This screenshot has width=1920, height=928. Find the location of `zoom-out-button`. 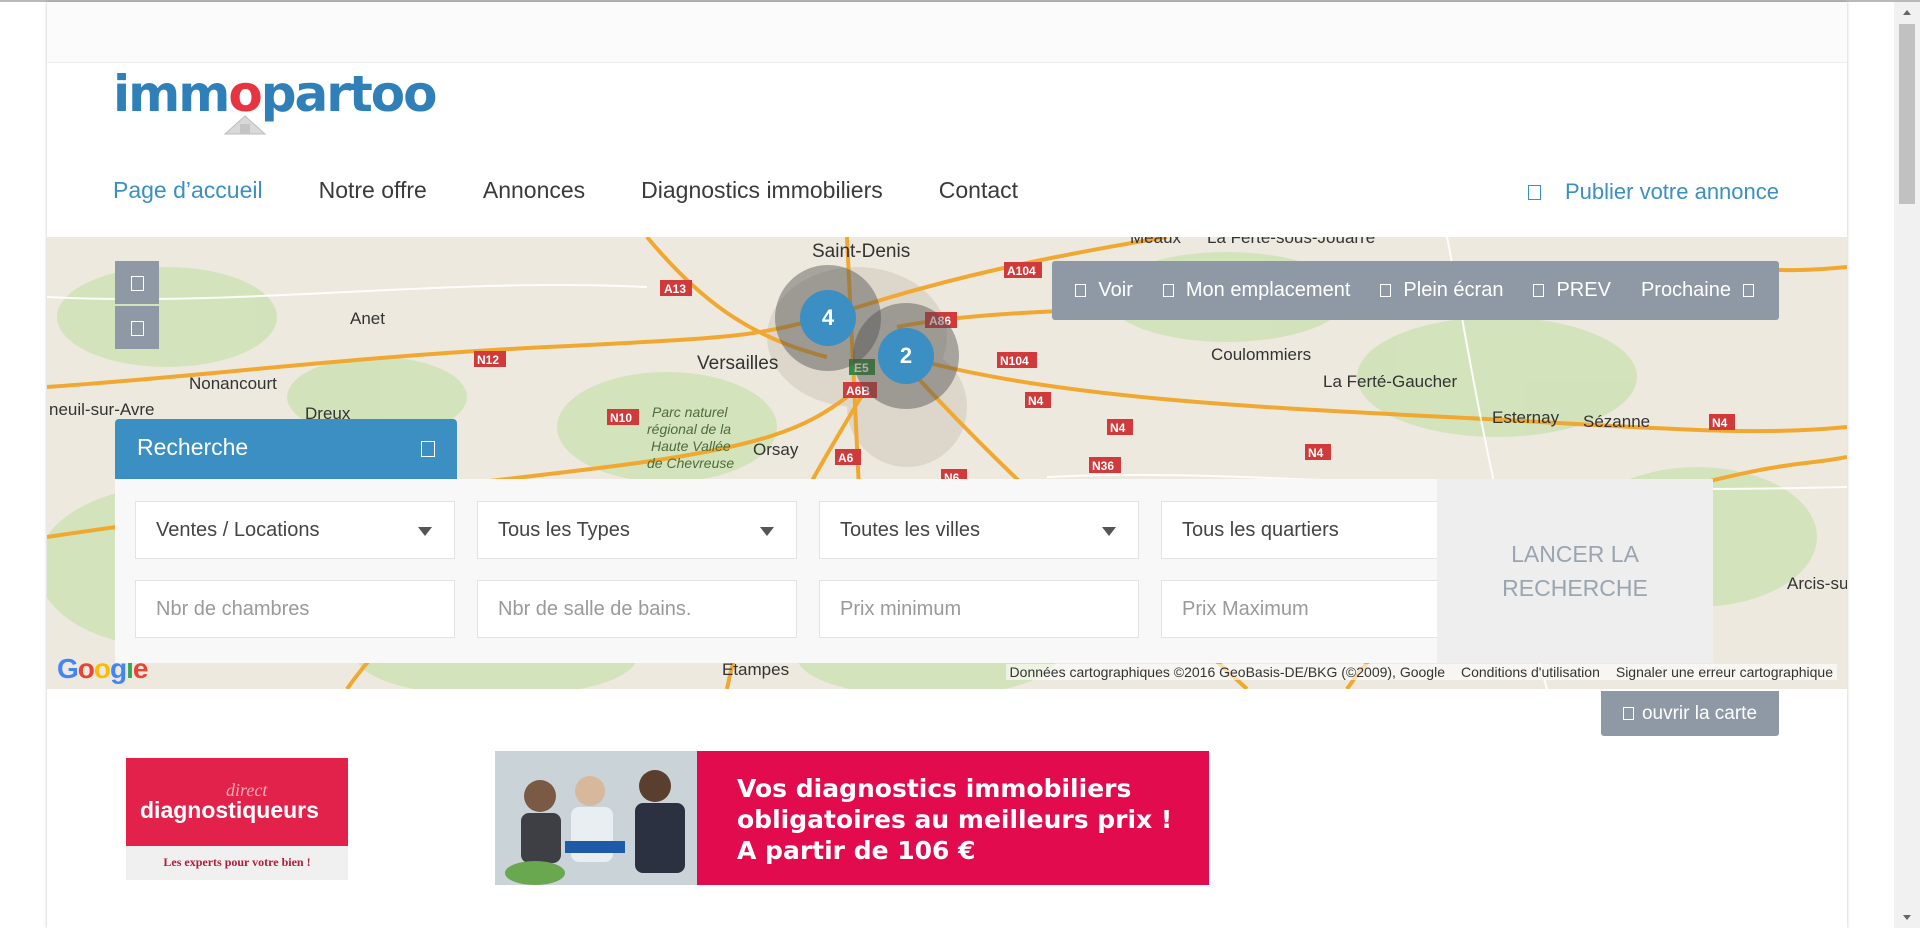

zoom-out-button is located at coordinates (137, 327).